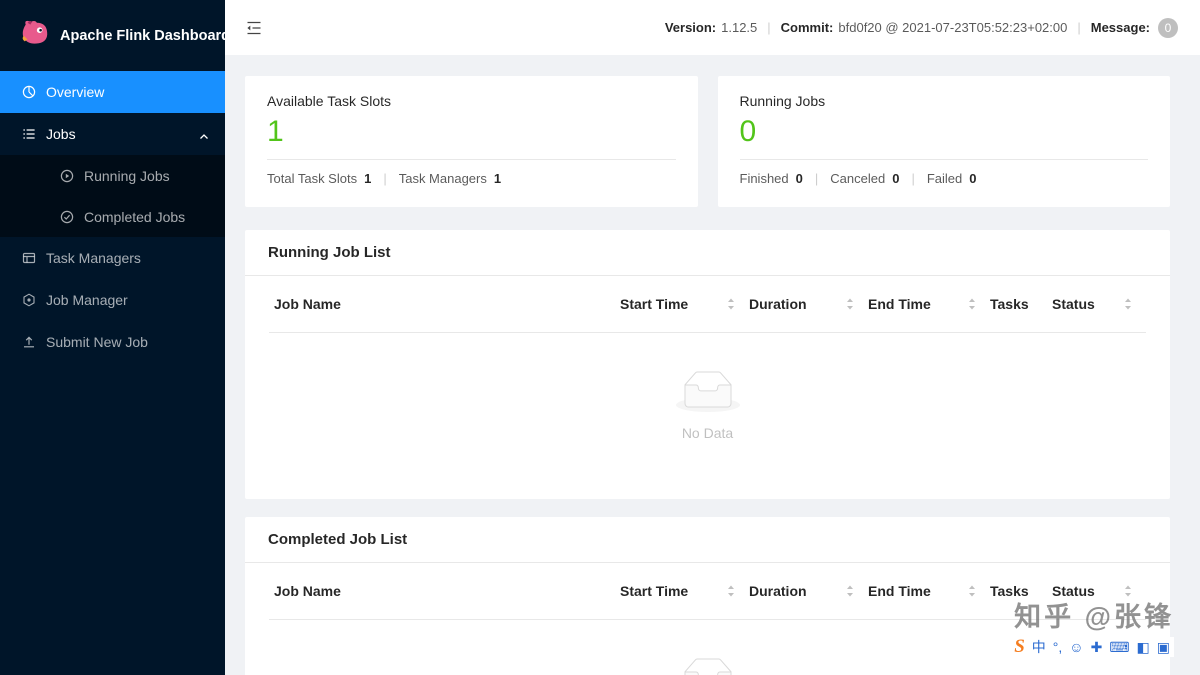 The height and width of the screenshot is (675, 1200). What do you see at coordinates (858, 178) in the screenshot?
I see `stat-label: Canceled` at bounding box center [858, 178].